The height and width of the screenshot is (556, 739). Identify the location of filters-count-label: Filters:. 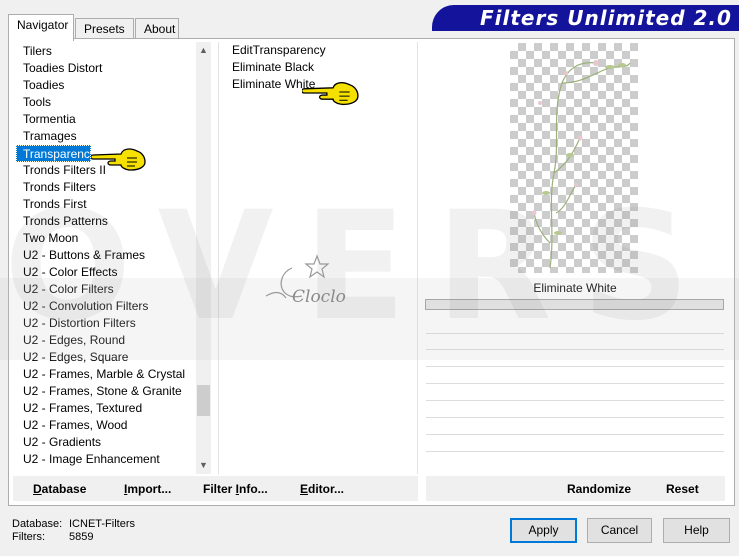
(28, 537).